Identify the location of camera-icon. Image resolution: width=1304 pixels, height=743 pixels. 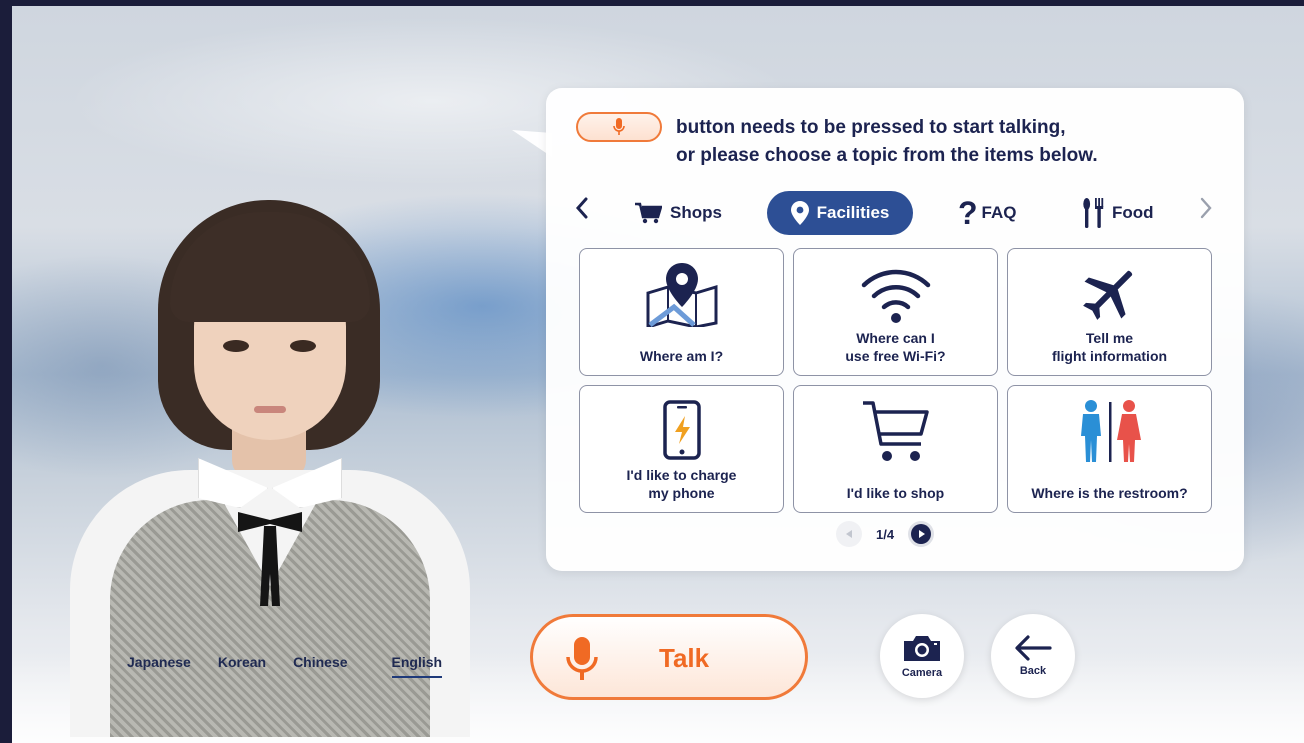
(922, 648).